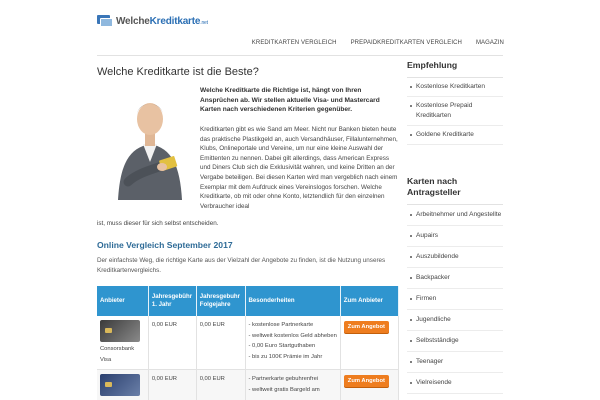  I want to click on sidebar-item-firmen: Firmen, so click(455, 299).